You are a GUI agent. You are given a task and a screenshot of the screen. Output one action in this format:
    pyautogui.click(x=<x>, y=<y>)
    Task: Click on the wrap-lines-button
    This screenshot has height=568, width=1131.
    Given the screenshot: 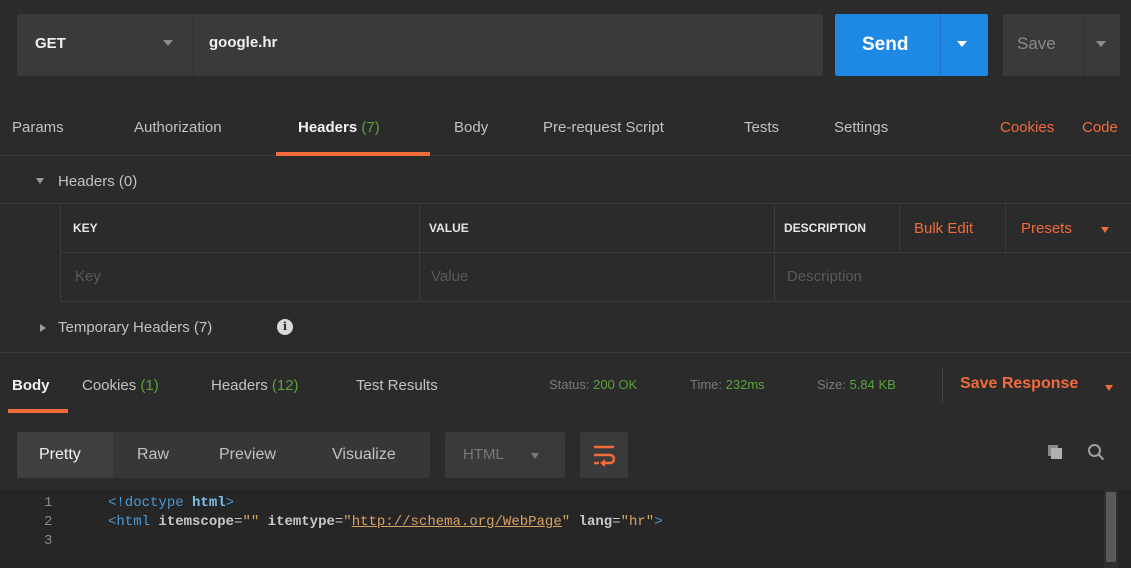 What is the action you would take?
    pyautogui.click(x=604, y=455)
    